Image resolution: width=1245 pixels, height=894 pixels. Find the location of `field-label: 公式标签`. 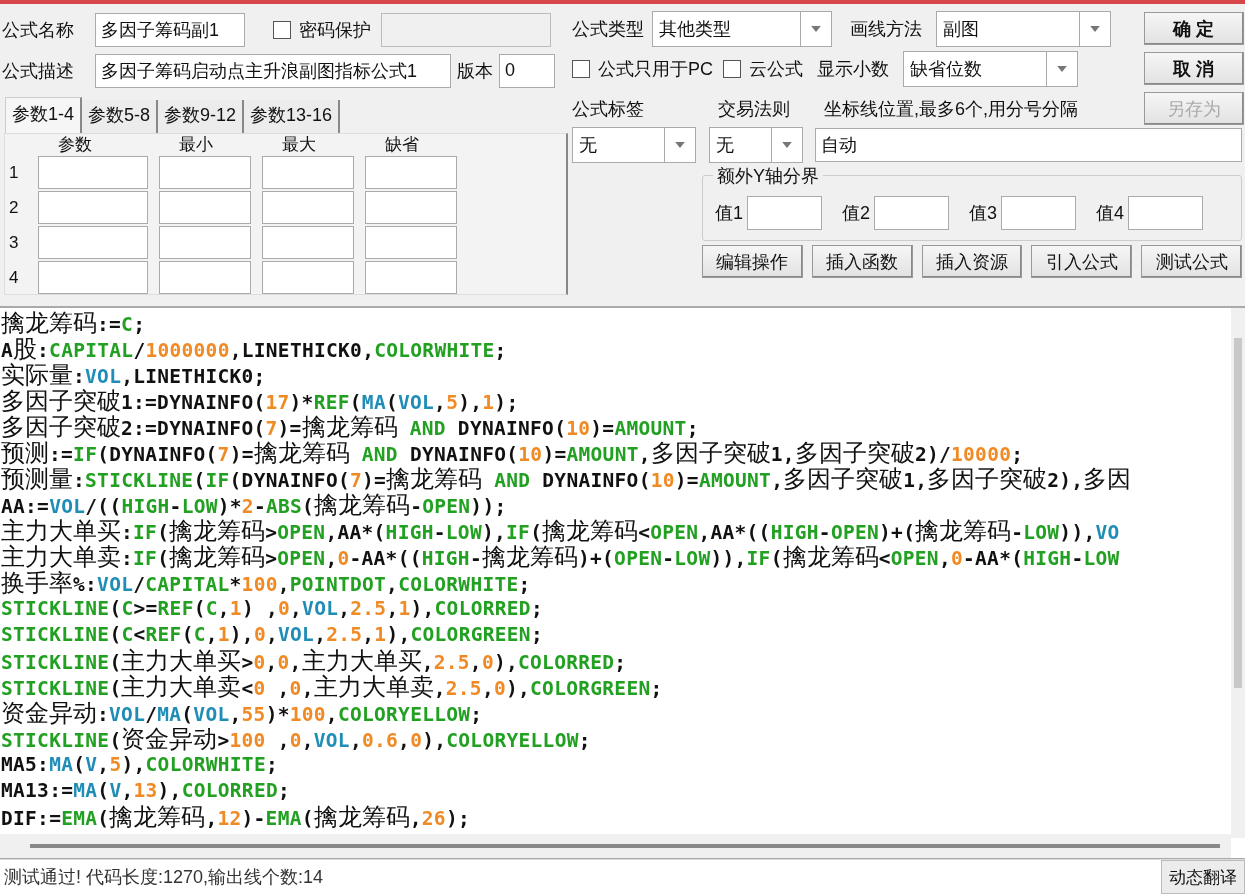

field-label: 公式标签 is located at coordinates (608, 109).